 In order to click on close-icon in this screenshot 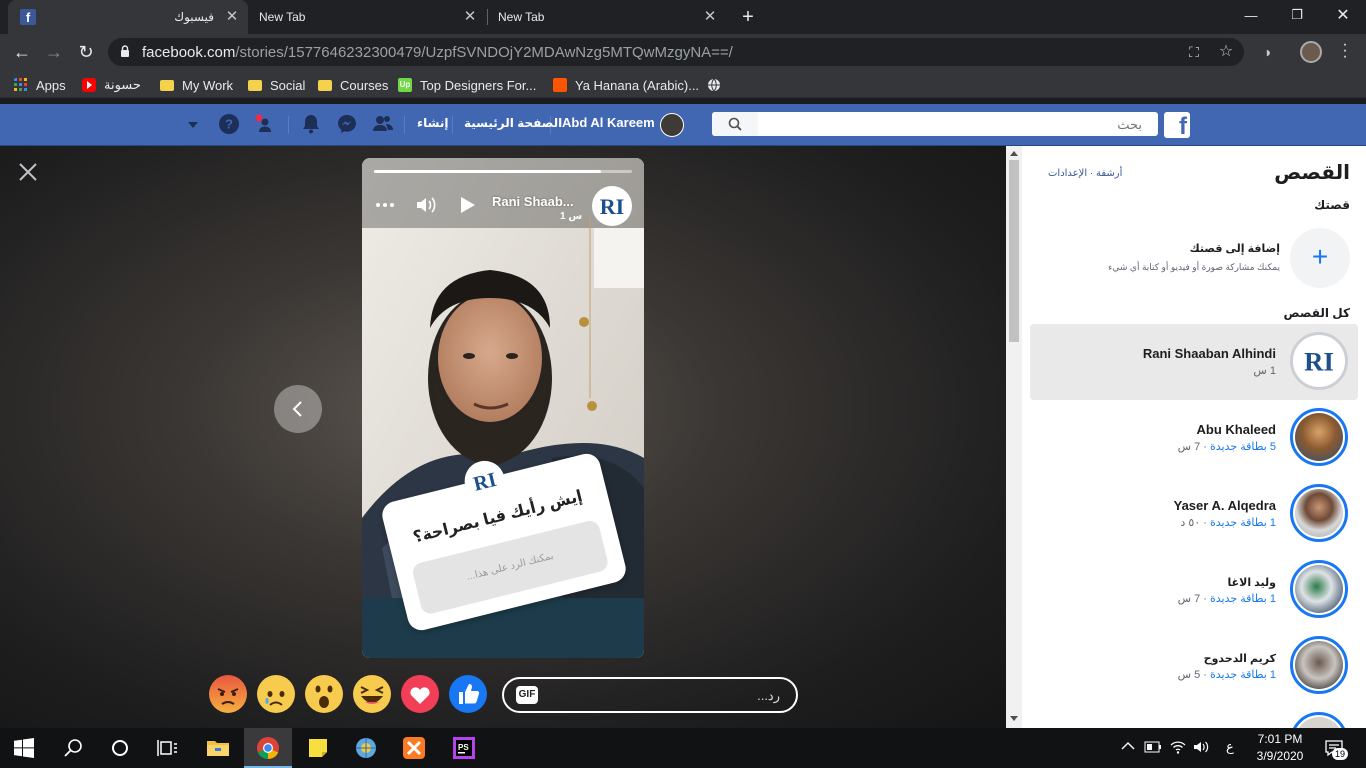, I will do `click(28, 172)`.